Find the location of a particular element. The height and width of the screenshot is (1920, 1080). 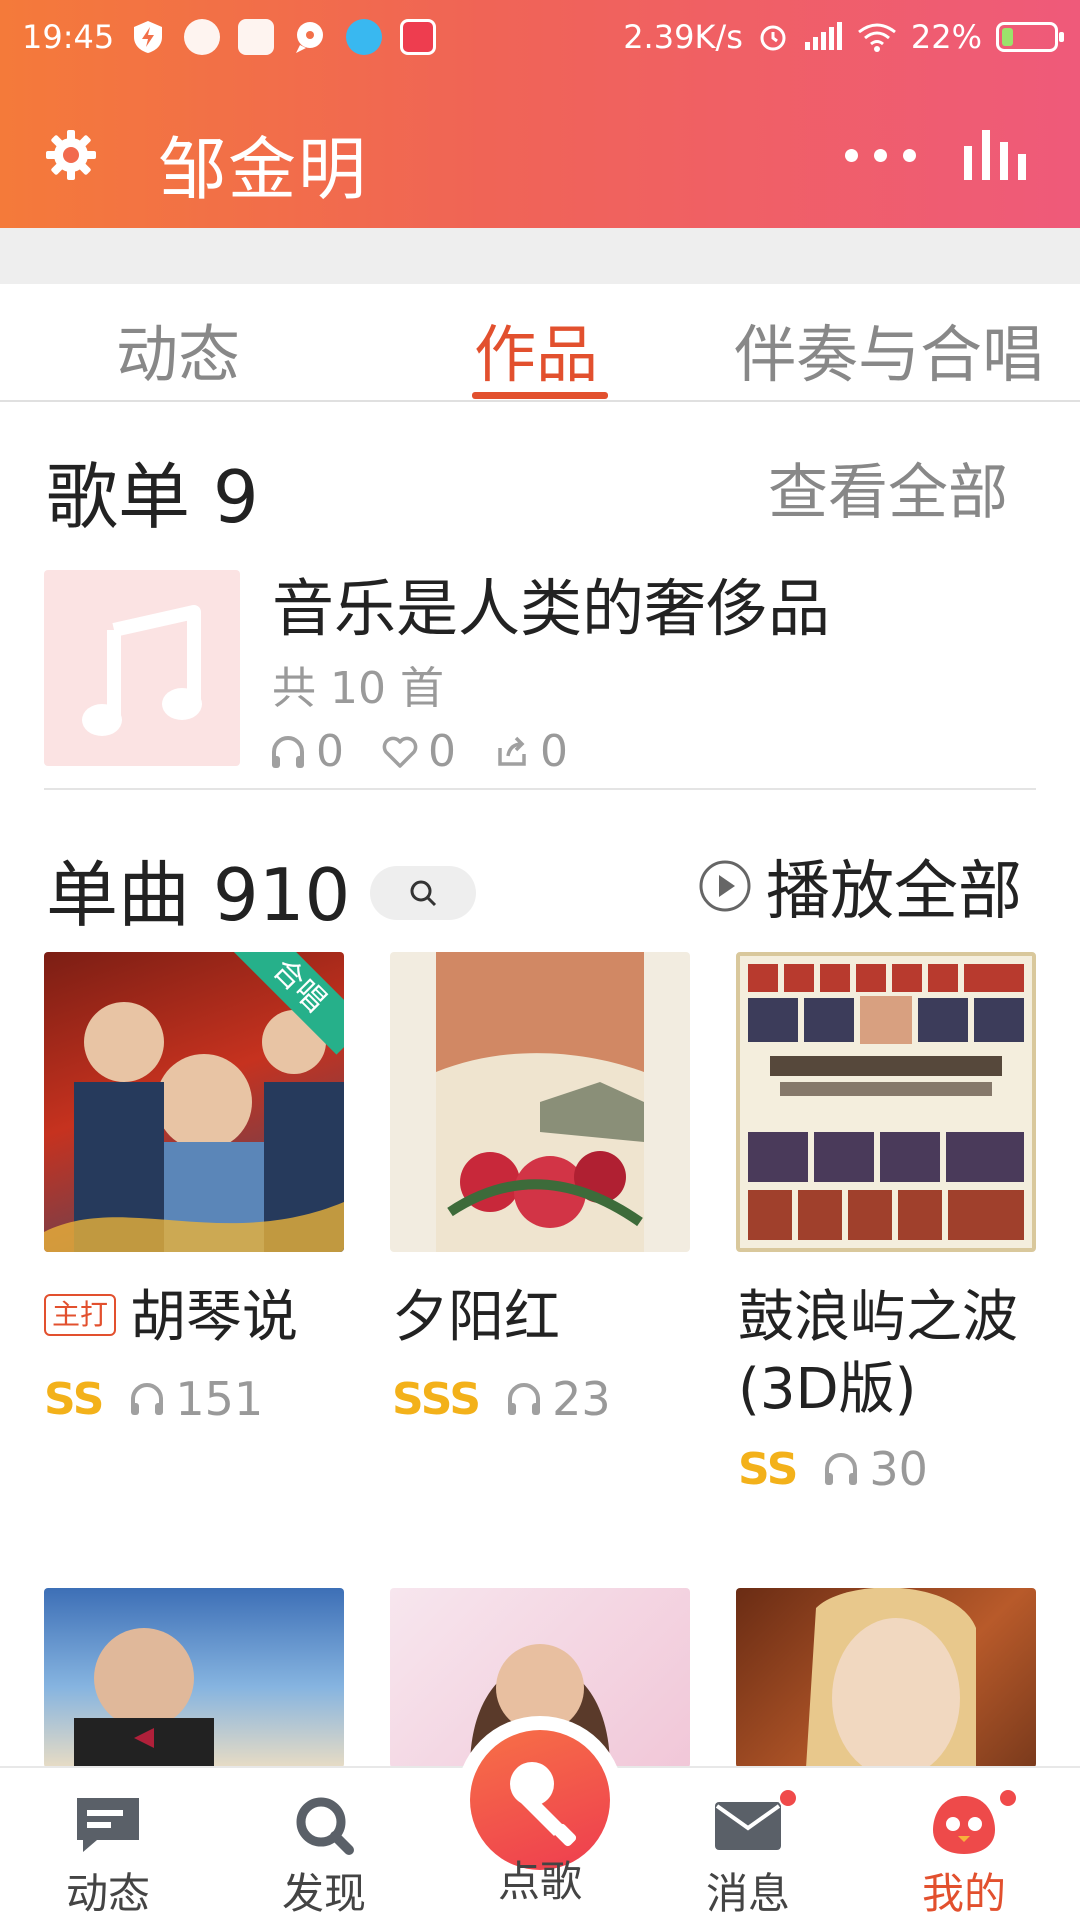

active-tab-indicator is located at coordinates (540, 395).